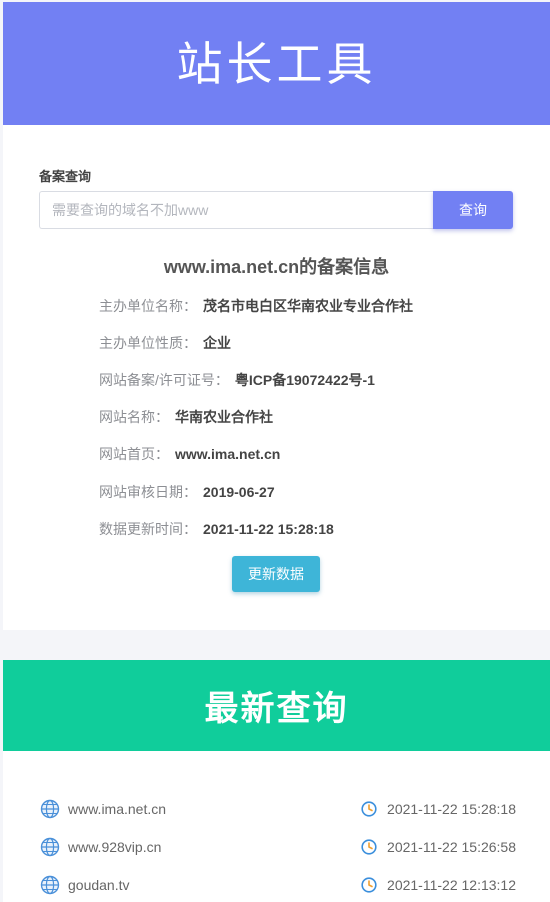 This screenshot has height=902, width=550. I want to click on record-info-title: www.ima.net.cn的备案信息, so click(276, 267).